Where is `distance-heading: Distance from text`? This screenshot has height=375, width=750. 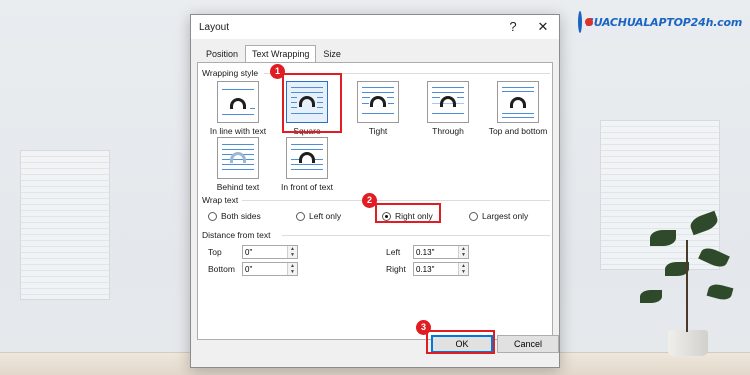 distance-heading: Distance from text is located at coordinates (236, 235).